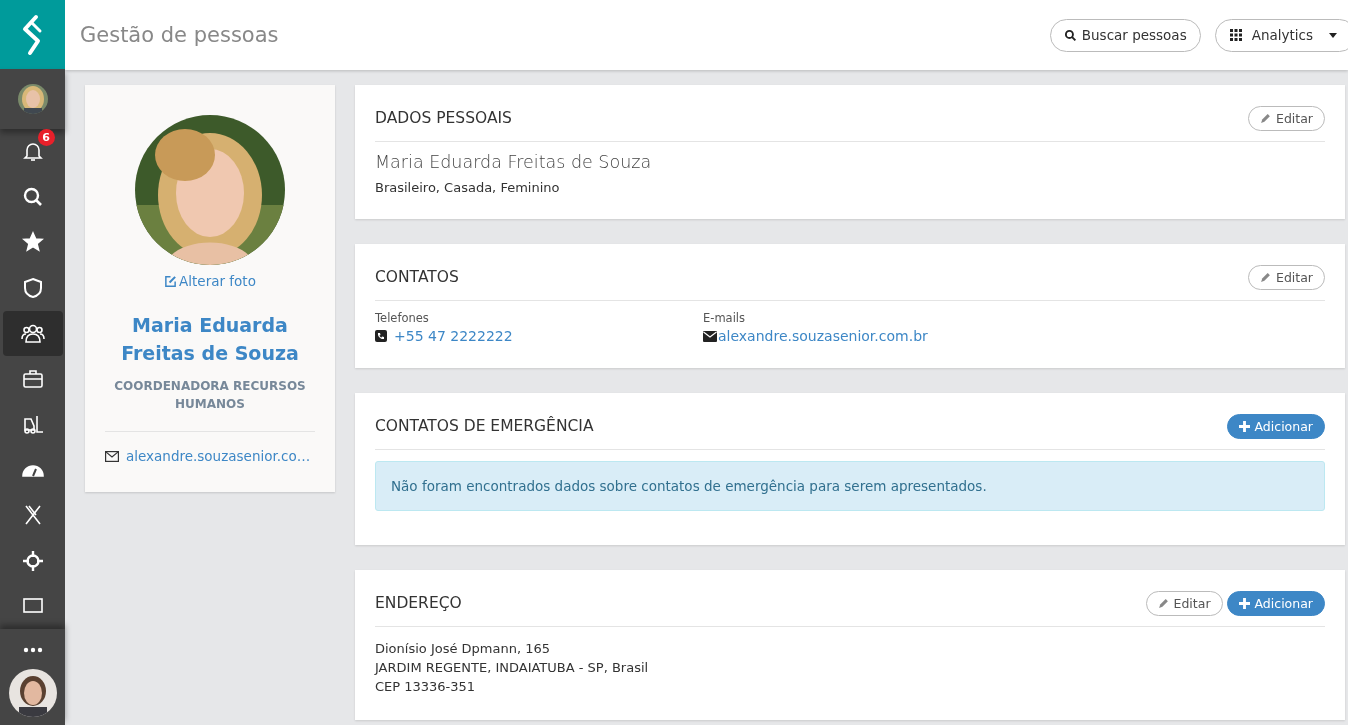  What do you see at coordinates (381, 336) in the screenshot?
I see `phone-icon` at bounding box center [381, 336].